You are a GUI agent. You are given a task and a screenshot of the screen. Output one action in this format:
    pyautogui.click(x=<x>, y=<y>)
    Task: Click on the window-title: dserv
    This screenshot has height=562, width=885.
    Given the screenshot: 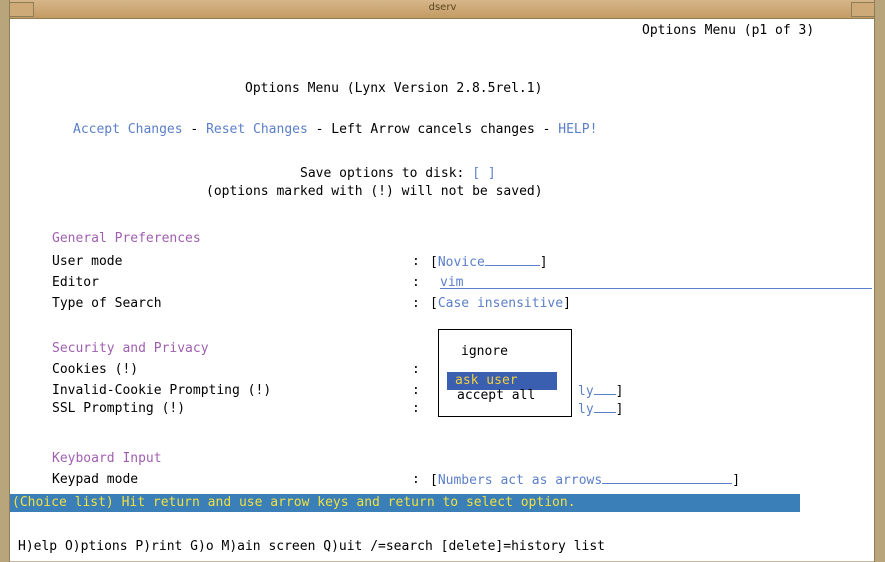 What is the action you would take?
    pyautogui.click(x=442, y=7)
    